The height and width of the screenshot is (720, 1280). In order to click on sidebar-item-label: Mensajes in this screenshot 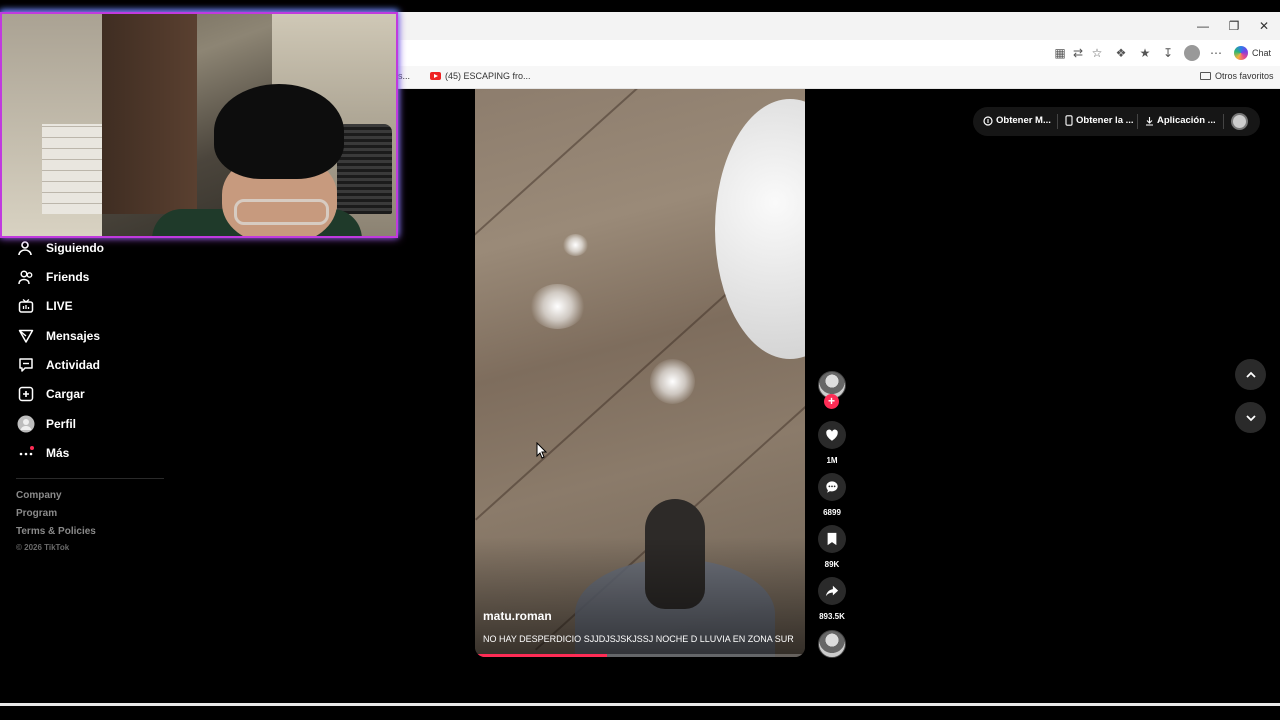, I will do `click(73, 336)`.